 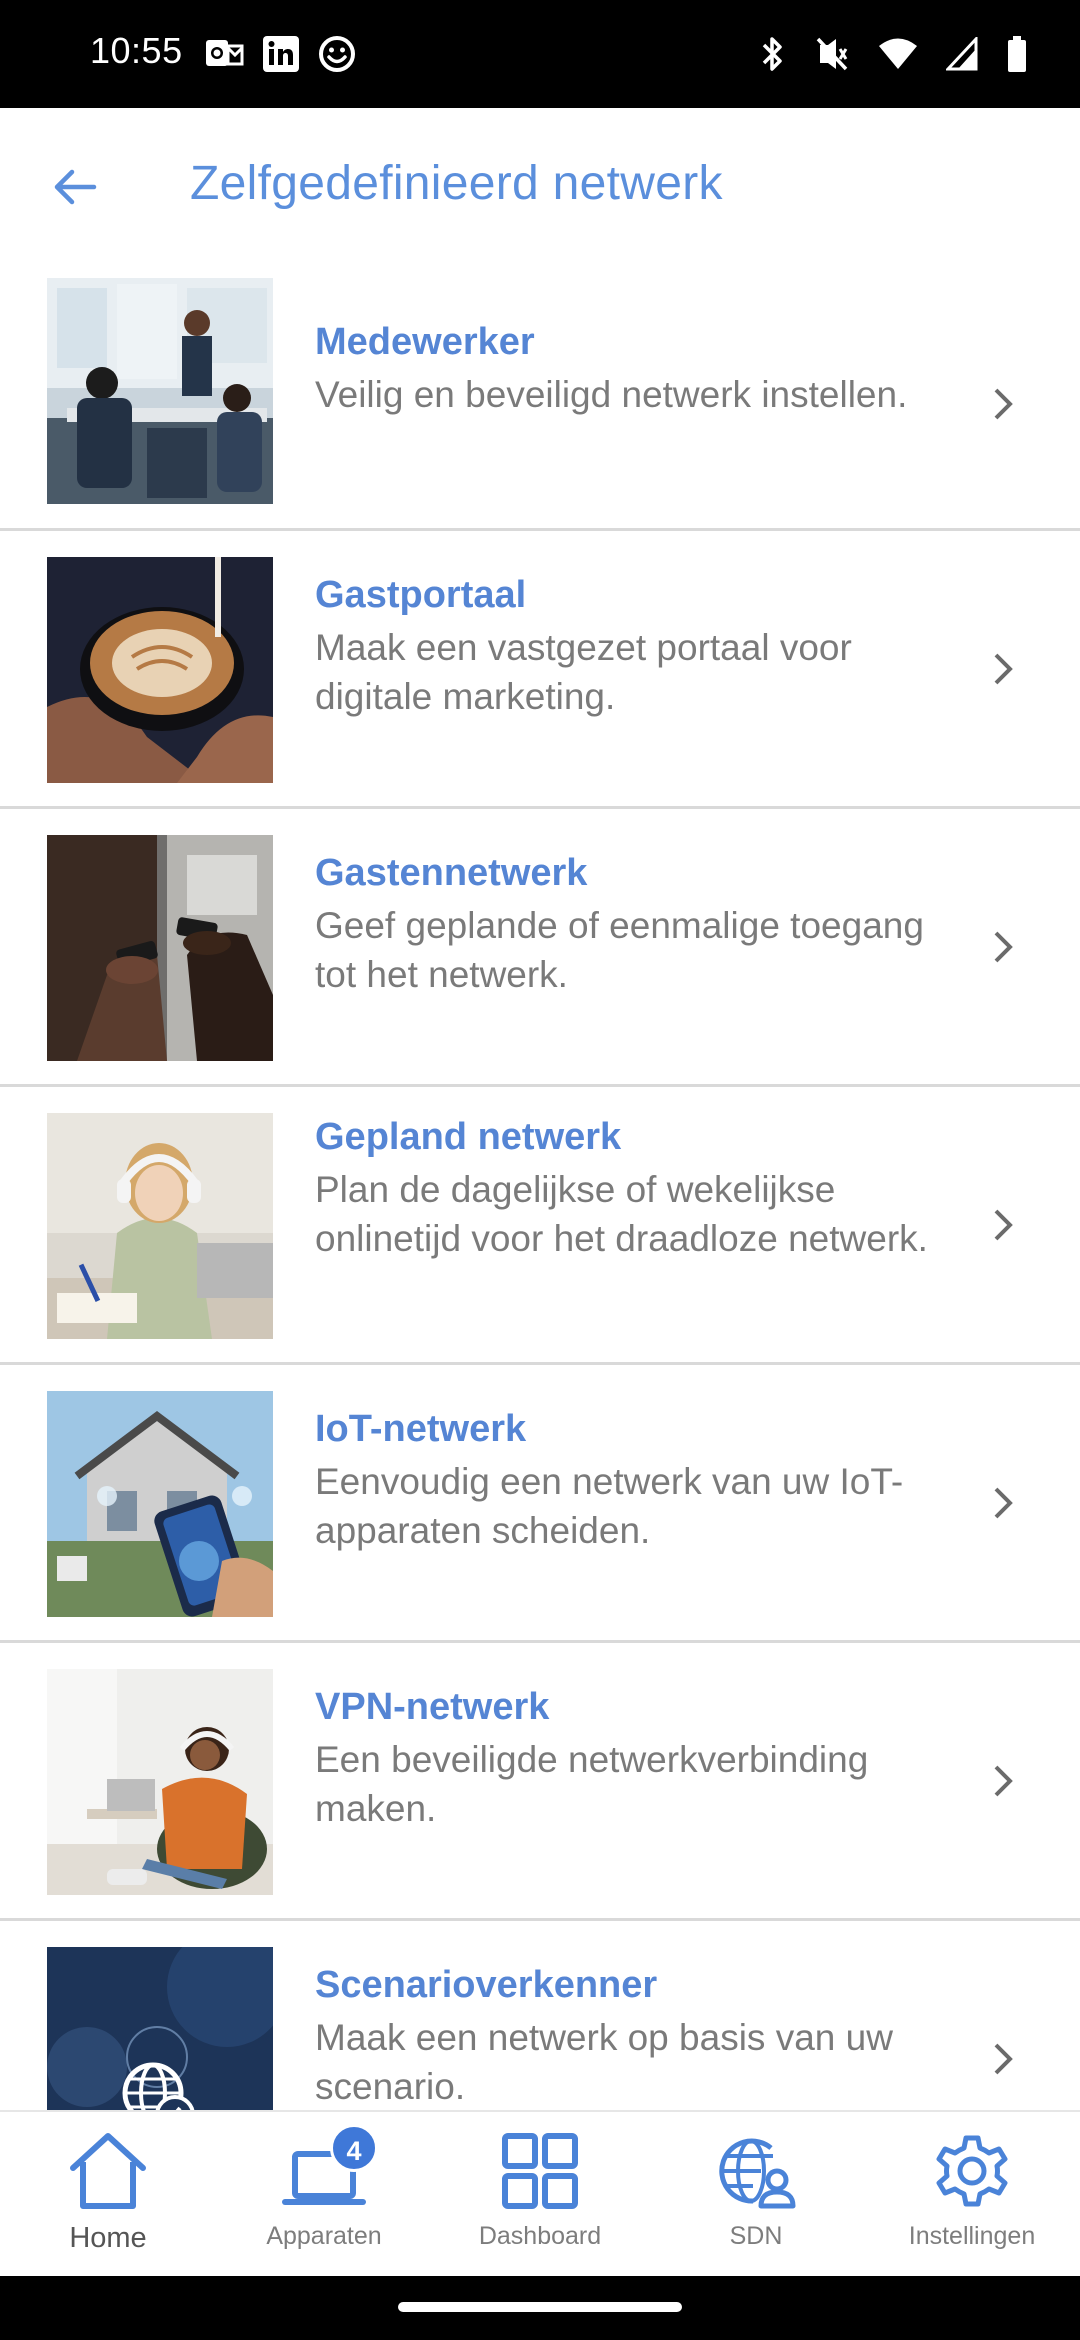 What do you see at coordinates (540, 2236) in the screenshot?
I see `nav-label: Dashboard` at bounding box center [540, 2236].